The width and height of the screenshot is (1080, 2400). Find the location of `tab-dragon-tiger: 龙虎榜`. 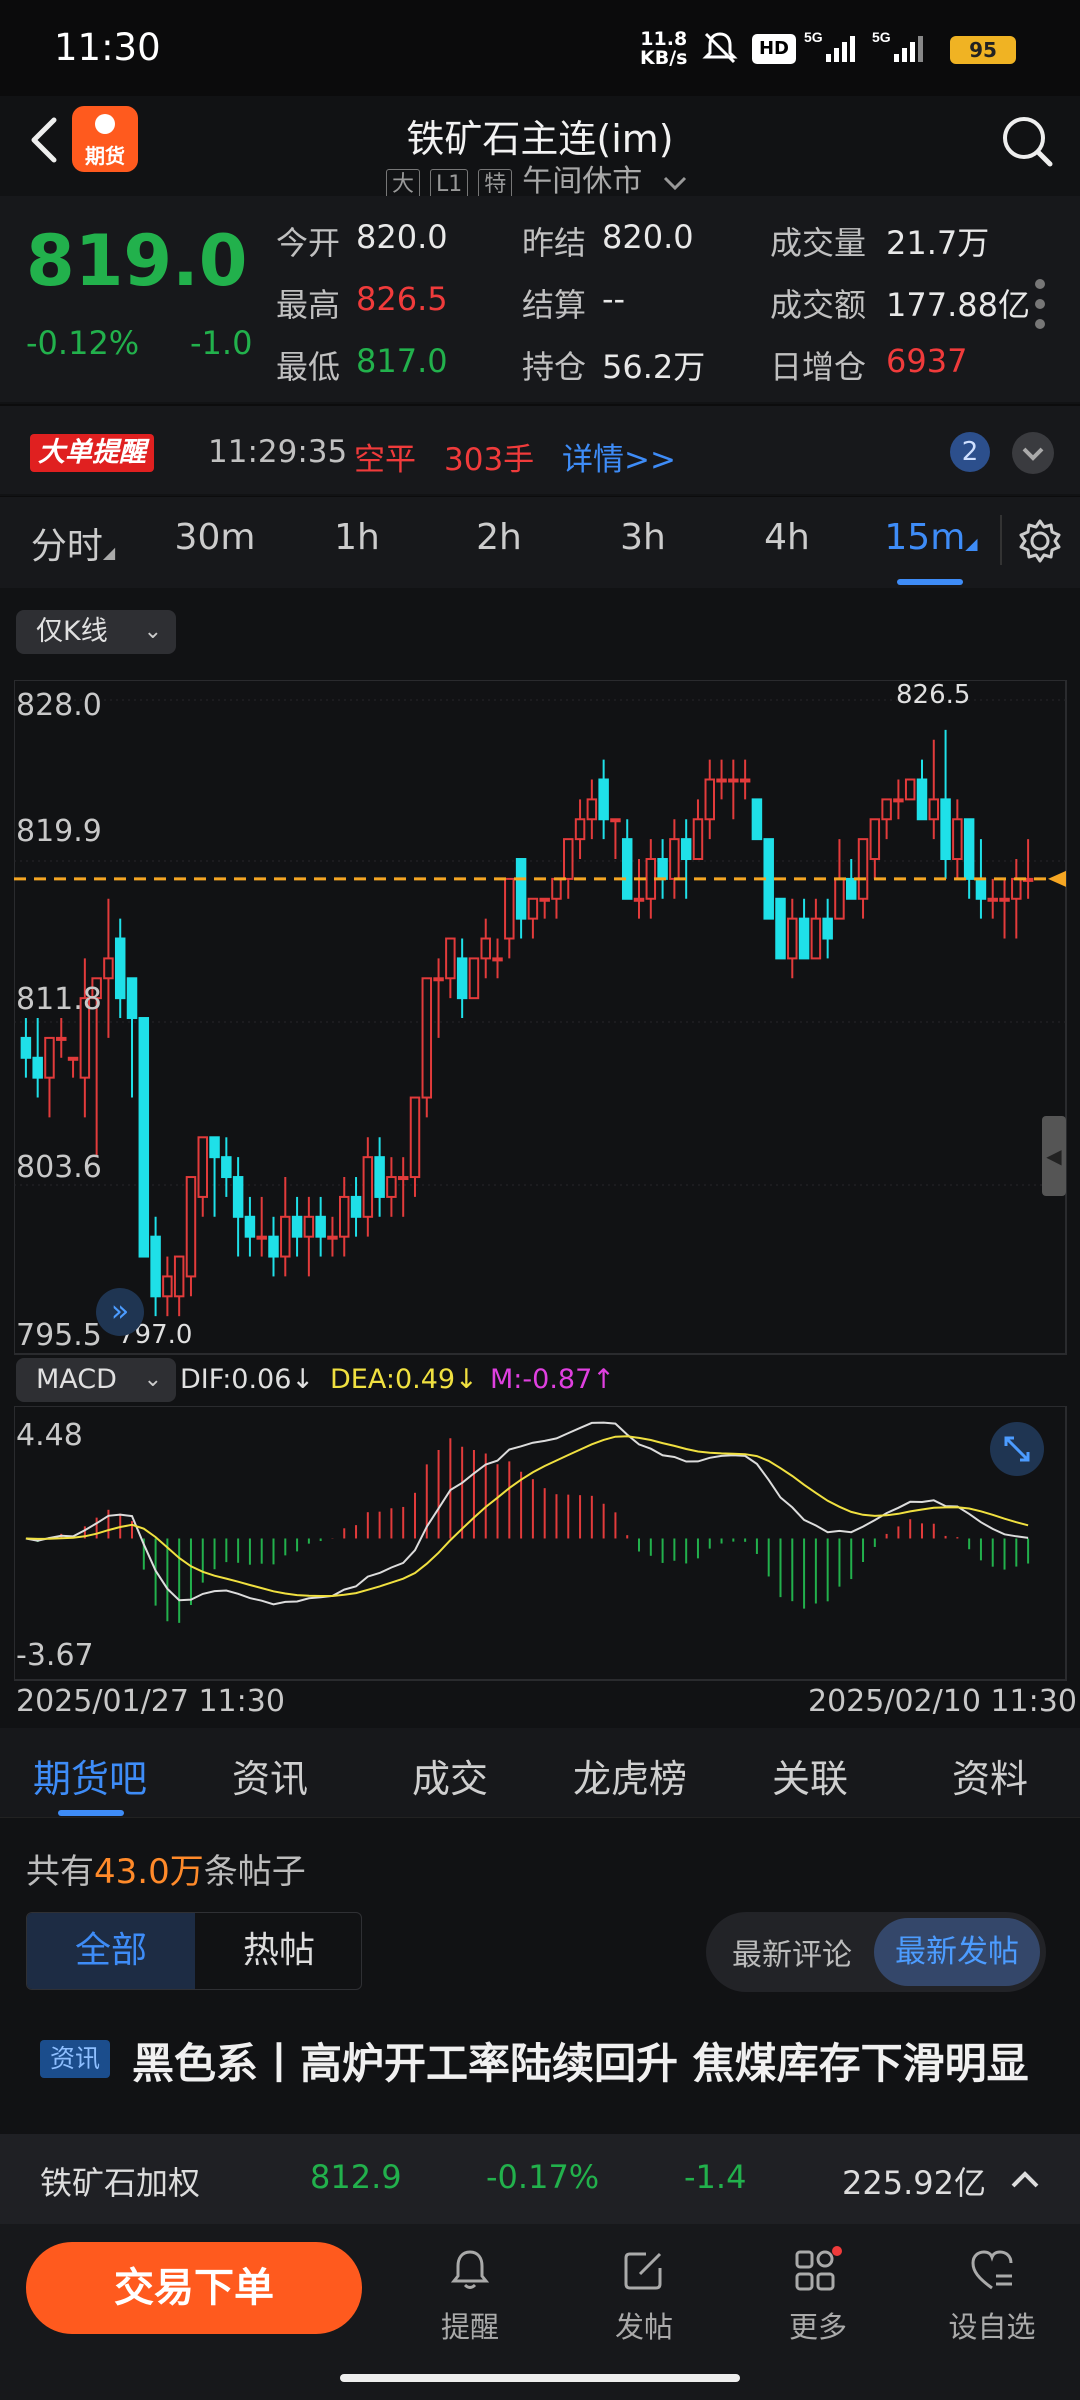

tab-dragon-tiger: 龙虎榜 is located at coordinates (630, 1775).